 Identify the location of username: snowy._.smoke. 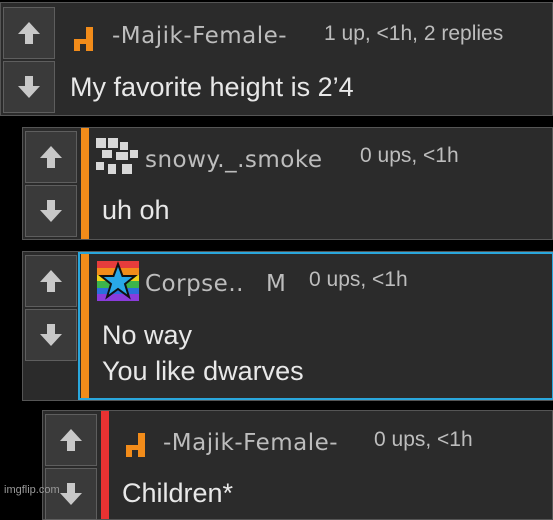
(234, 160).